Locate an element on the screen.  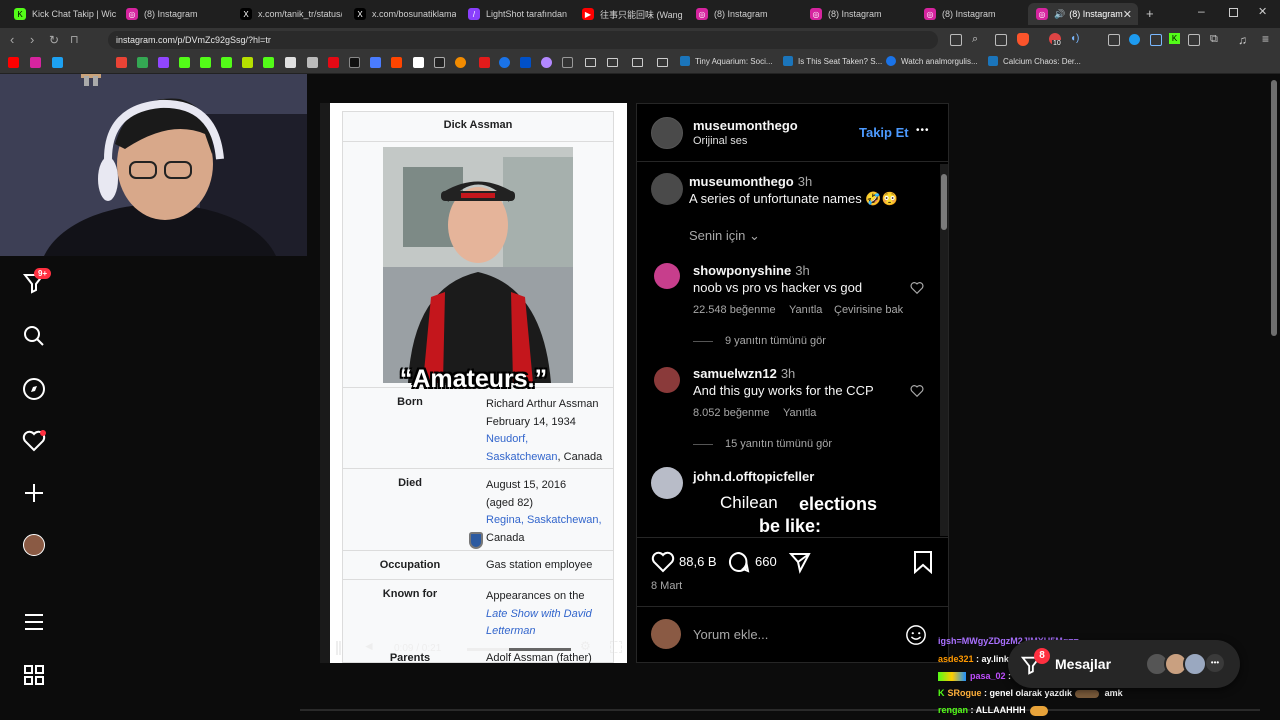
create-icon is located at coordinates (34, 493).